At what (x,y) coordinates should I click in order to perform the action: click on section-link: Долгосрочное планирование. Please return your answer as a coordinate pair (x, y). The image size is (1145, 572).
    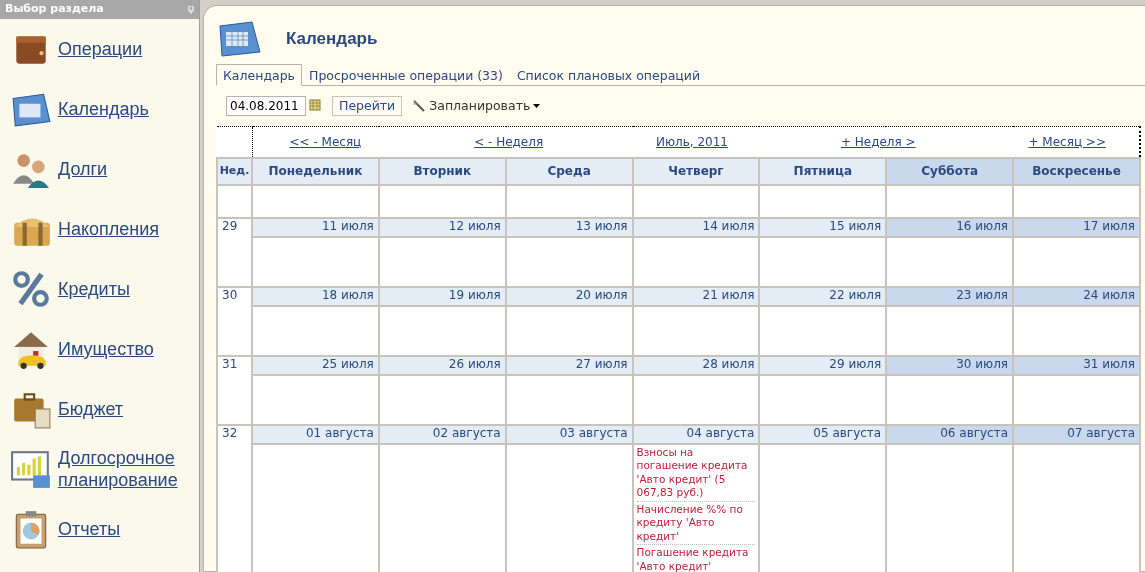
    Looking at the image, I should click on (128, 469).